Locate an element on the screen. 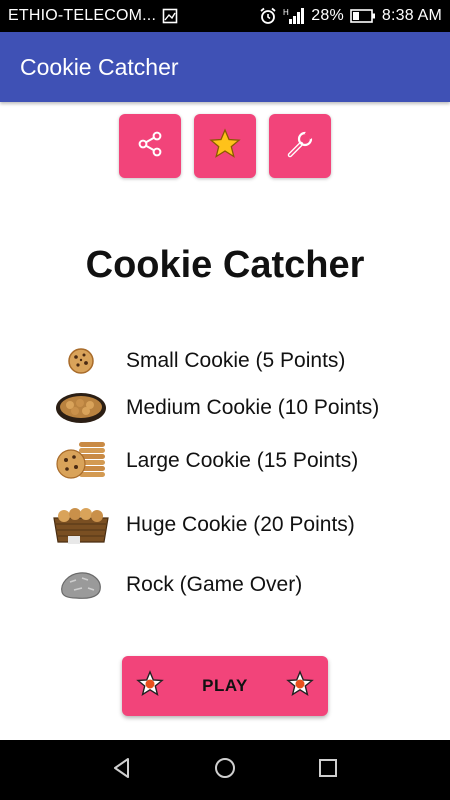 Image resolution: width=450 pixels, height=800 pixels. list-item: Medium Cookie (10 Points) is located at coordinates (214, 408).